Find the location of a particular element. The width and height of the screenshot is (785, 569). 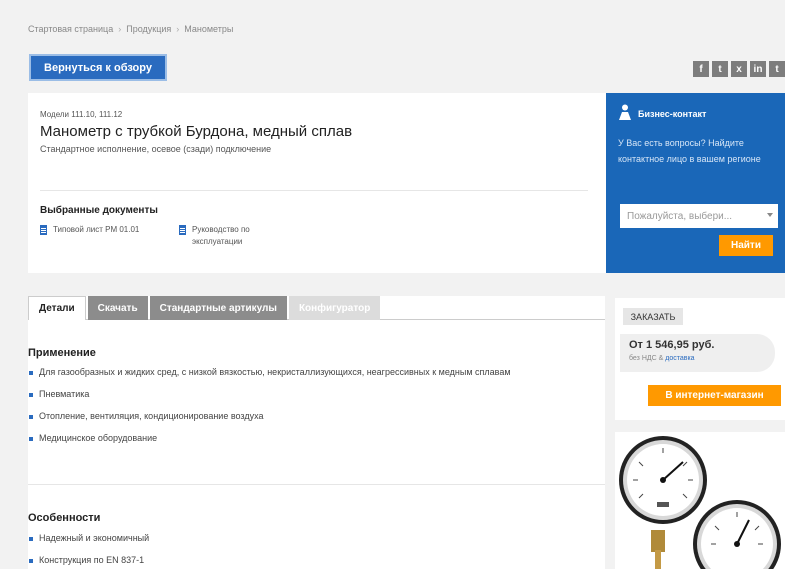

delivery-link: доставка is located at coordinates (679, 358).